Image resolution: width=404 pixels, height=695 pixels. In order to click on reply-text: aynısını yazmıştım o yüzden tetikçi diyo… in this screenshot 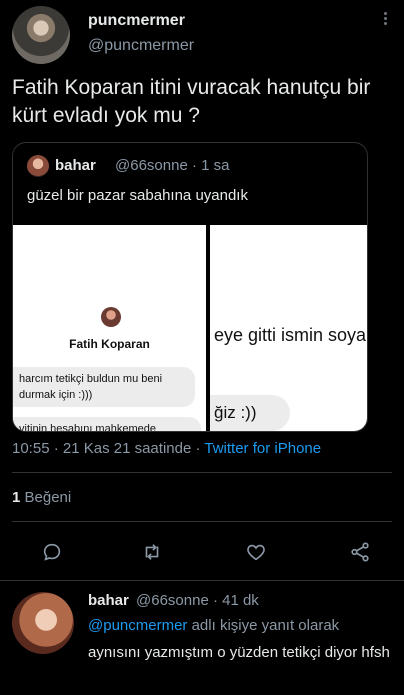, I will do `click(239, 652)`.